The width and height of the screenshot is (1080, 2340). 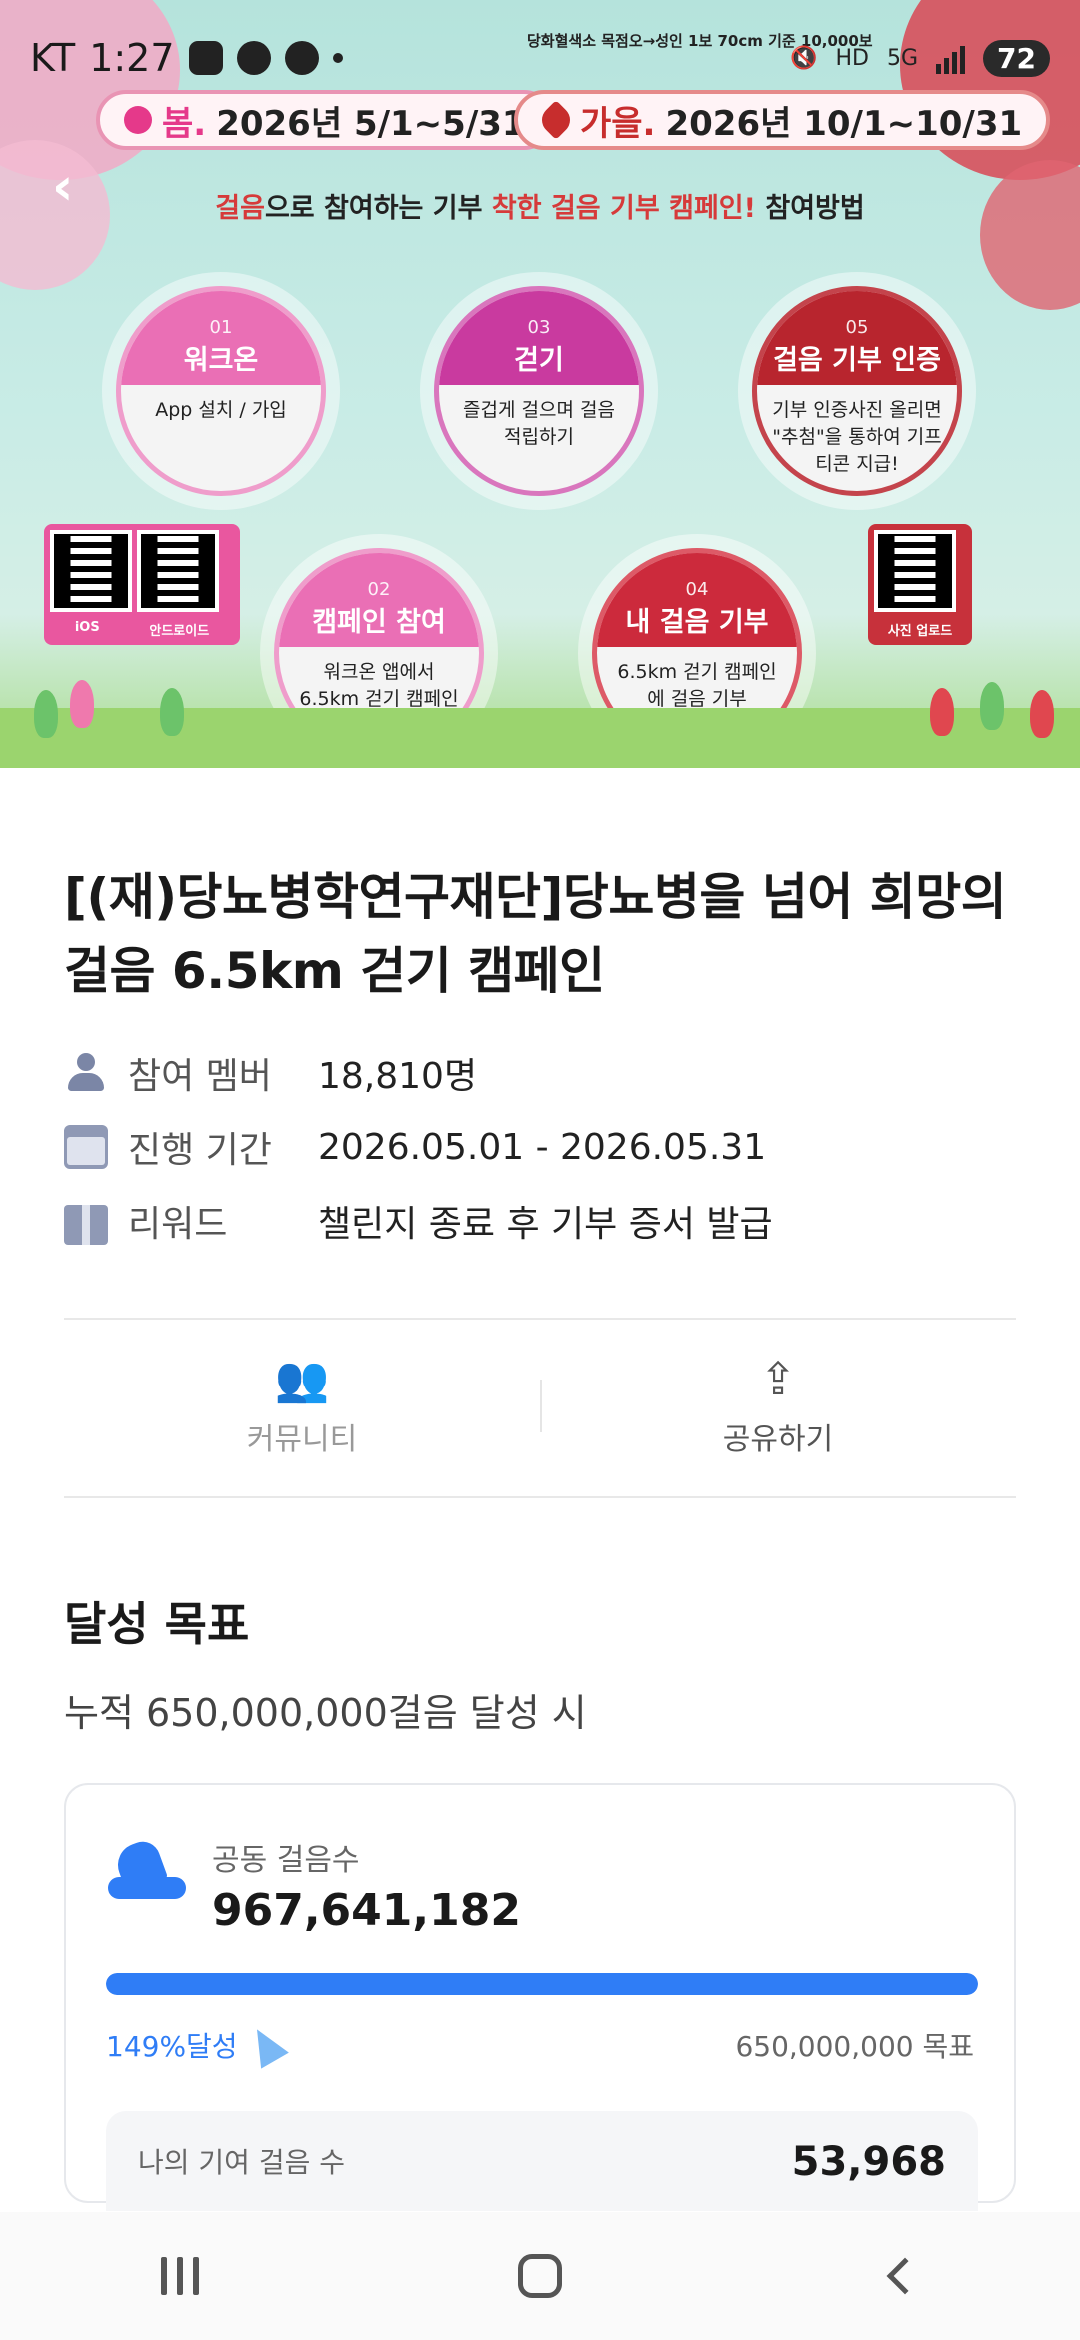 I want to click on message-icon, so click(x=253, y=58).